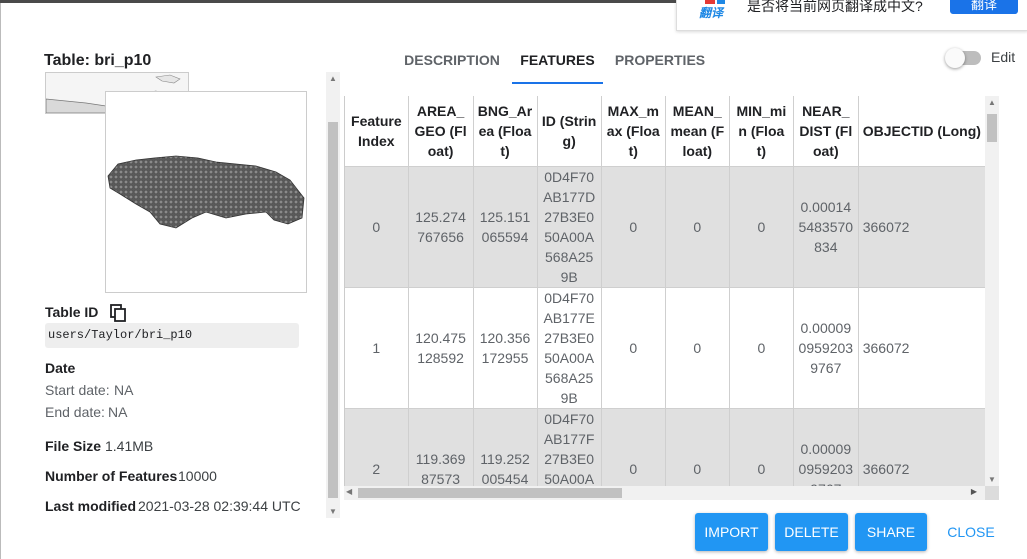 The image size is (1027, 559). What do you see at coordinates (984, 7) in the screenshot?
I see `translate-button: 翻译` at bounding box center [984, 7].